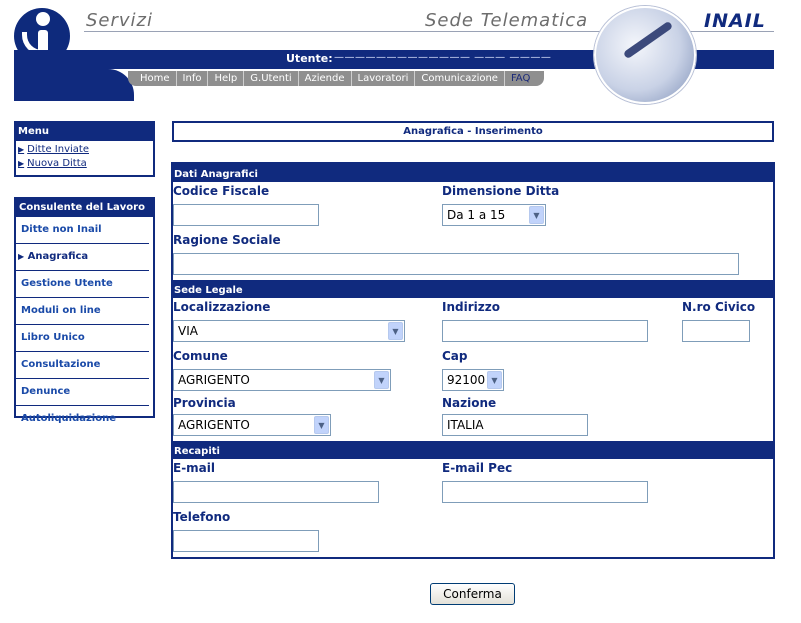 This screenshot has width=801, height=623. Describe the element at coordinates (719, 307) in the screenshot. I see `civico-label: N.ro Civico` at that location.